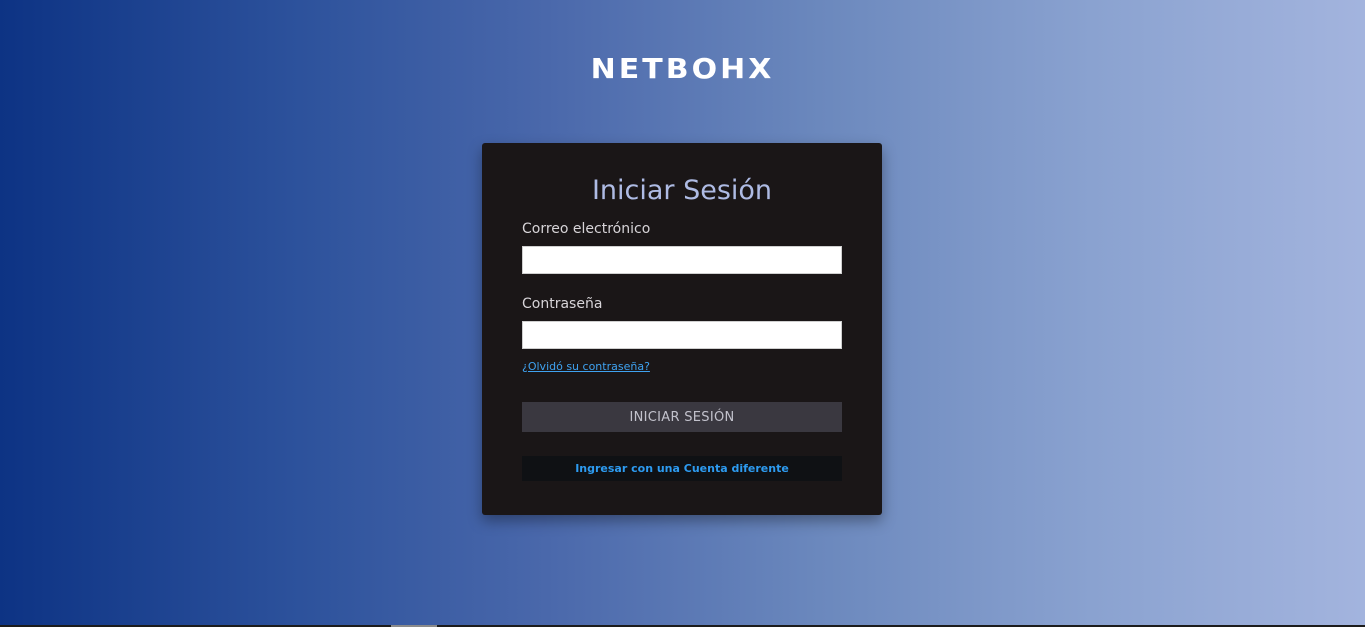 The image size is (1365, 627). I want to click on password-label: Contraseña, so click(562, 304).